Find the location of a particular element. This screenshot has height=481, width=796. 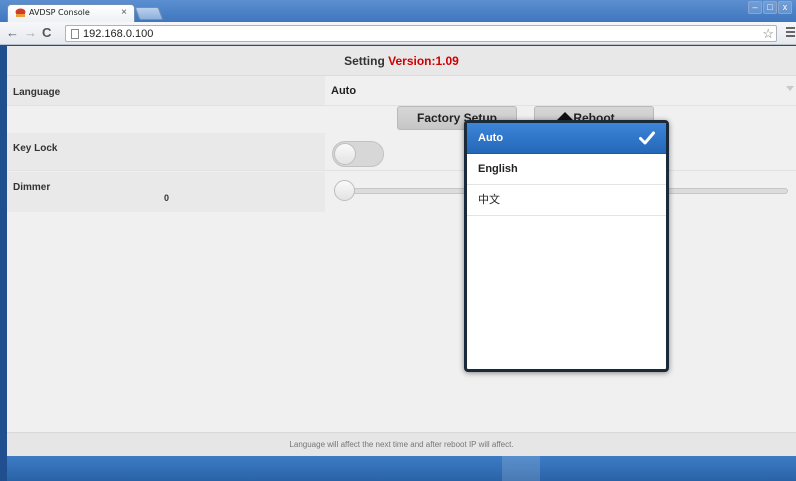

dimmer-label-cell: Dimmer 0 is located at coordinates (166, 192).